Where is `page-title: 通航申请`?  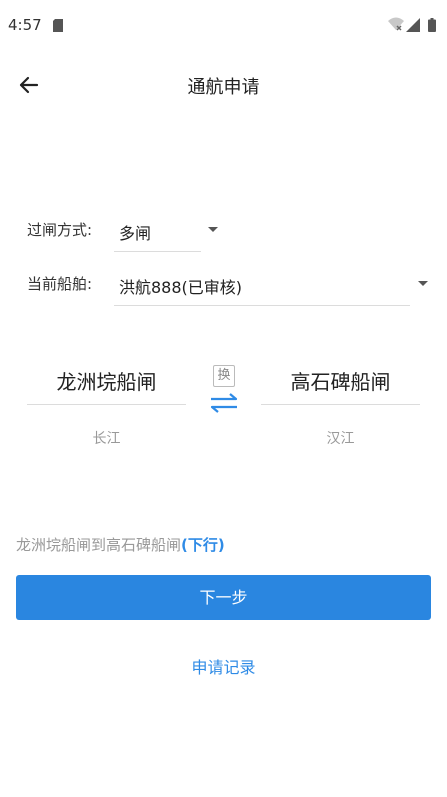
page-title: 通航申请 is located at coordinates (223, 87).